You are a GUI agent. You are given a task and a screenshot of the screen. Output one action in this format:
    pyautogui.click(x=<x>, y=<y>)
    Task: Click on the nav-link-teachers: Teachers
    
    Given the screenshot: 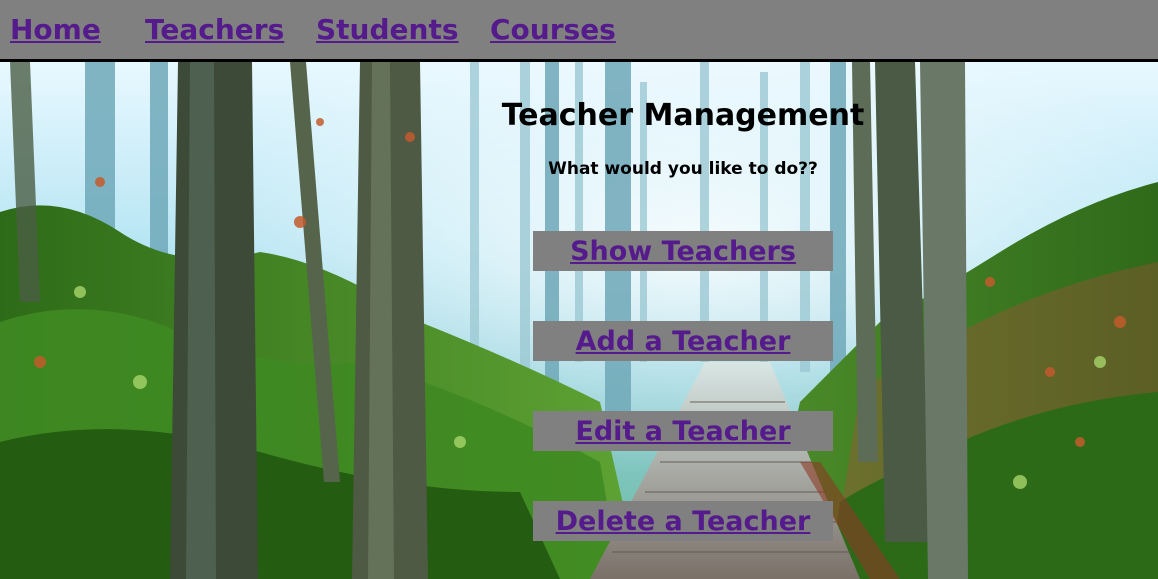 What is the action you would take?
    pyautogui.click(x=214, y=30)
    